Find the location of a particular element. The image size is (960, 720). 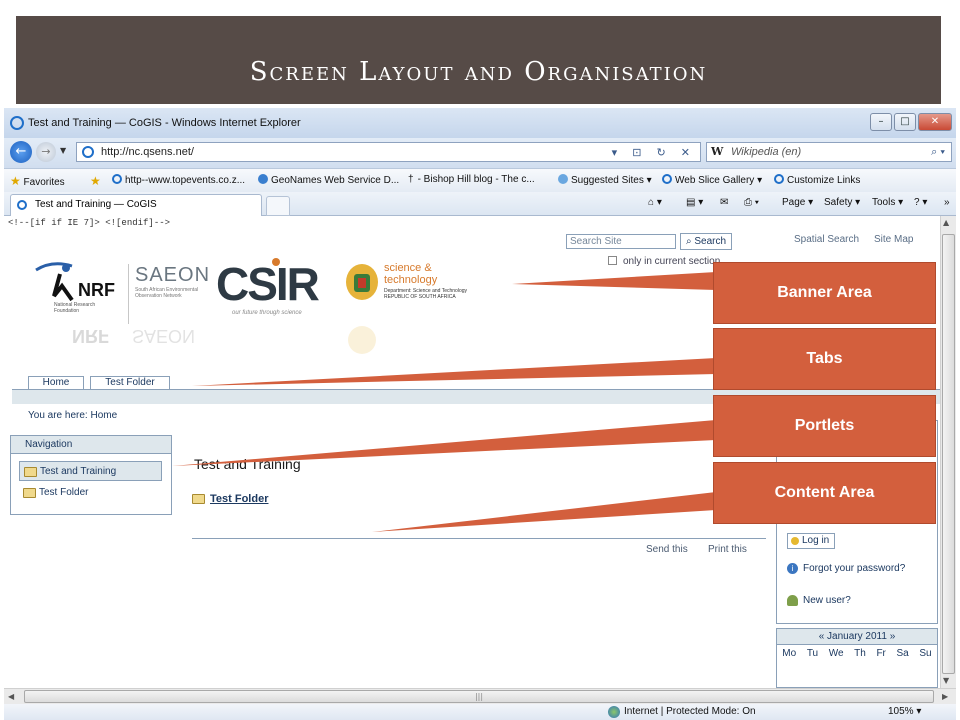

zoom-level: 105% ▾ is located at coordinates (904, 711).